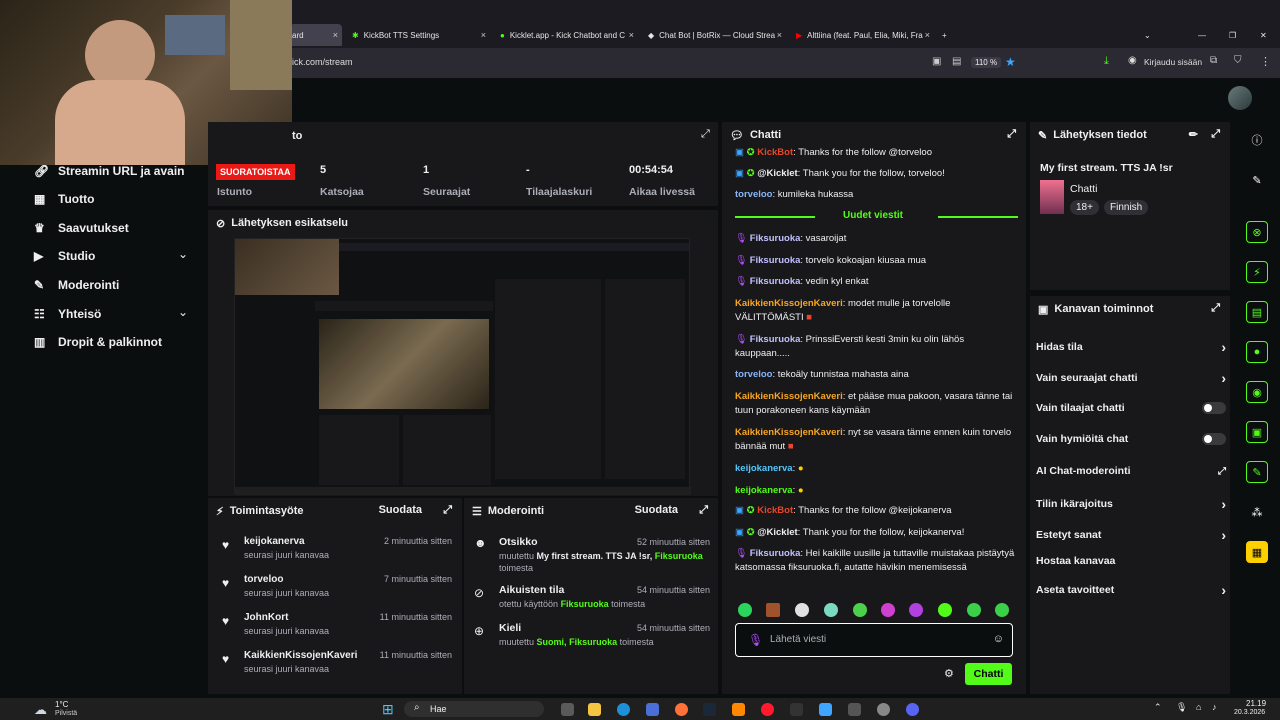 The height and width of the screenshot is (720, 1280). Describe the element at coordinates (656, 510) in the screenshot. I see `moderation-filter-button: Suodata` at that location.